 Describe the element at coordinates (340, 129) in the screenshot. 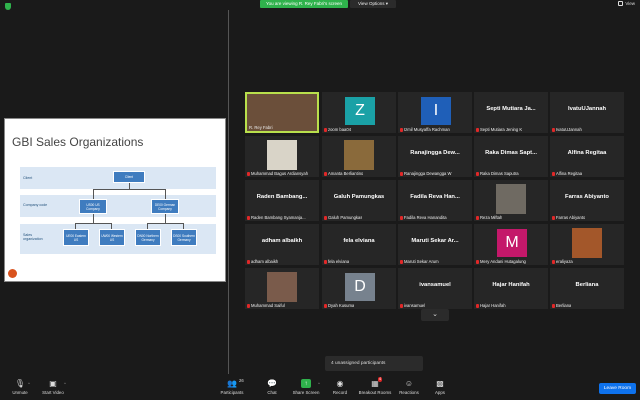

I see `participant-name: zoom baa04` at that location.